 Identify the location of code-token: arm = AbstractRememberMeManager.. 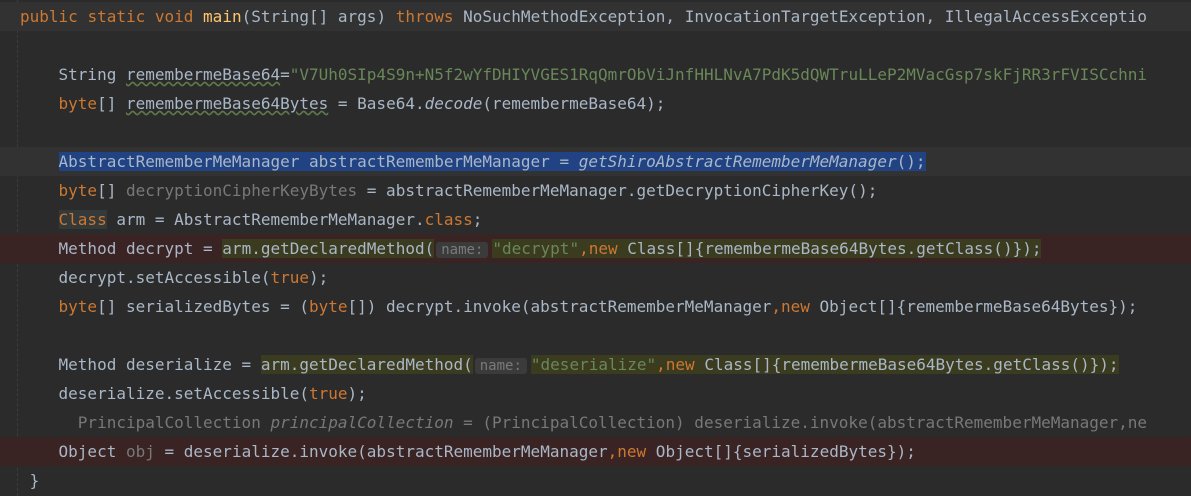
(265, 219).